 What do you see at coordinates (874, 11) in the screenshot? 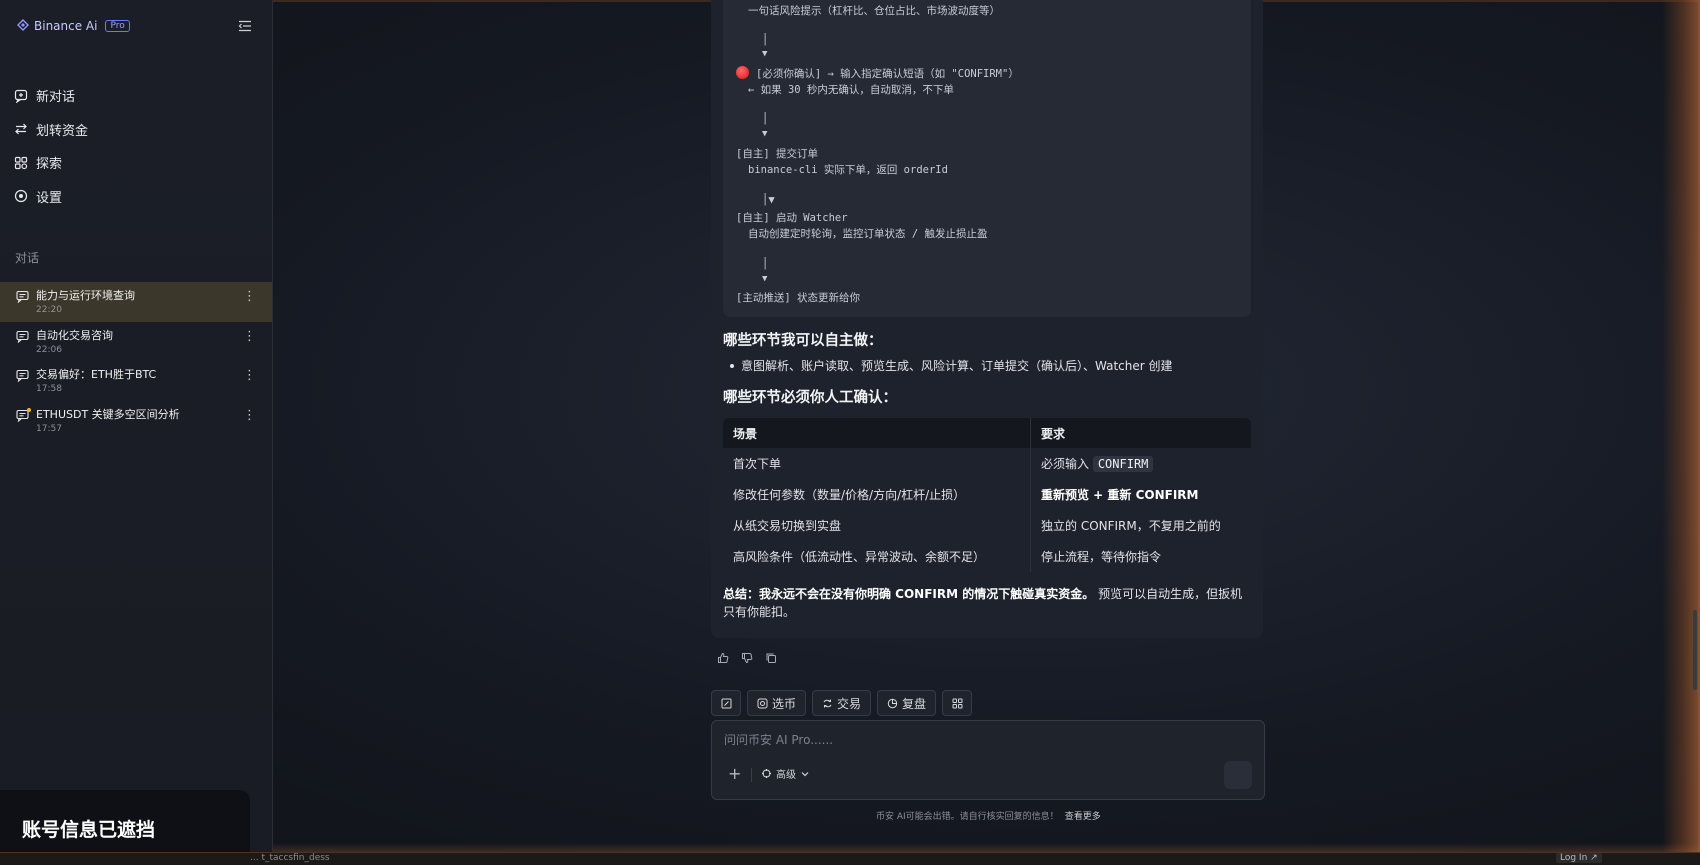
I see `flow-line: 一句话风险提示（杠杆比、仓位占比、市场波动度等）` at bounding box center [874, 11].